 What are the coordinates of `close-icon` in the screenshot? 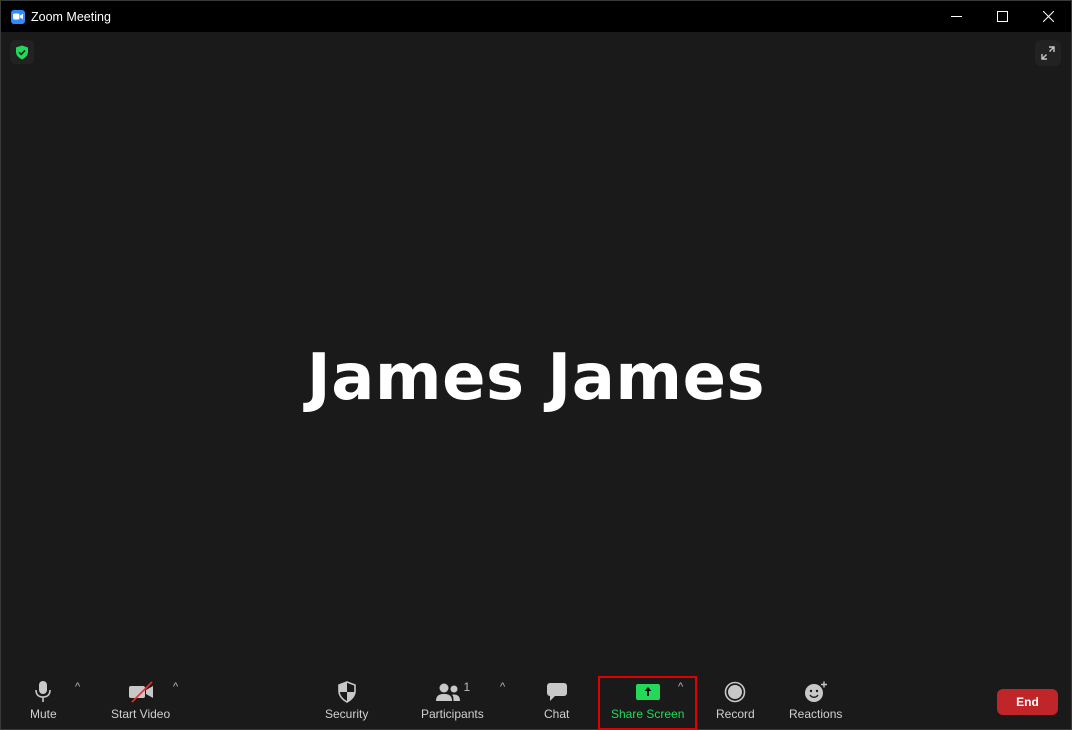 It's located at (1048, 16).